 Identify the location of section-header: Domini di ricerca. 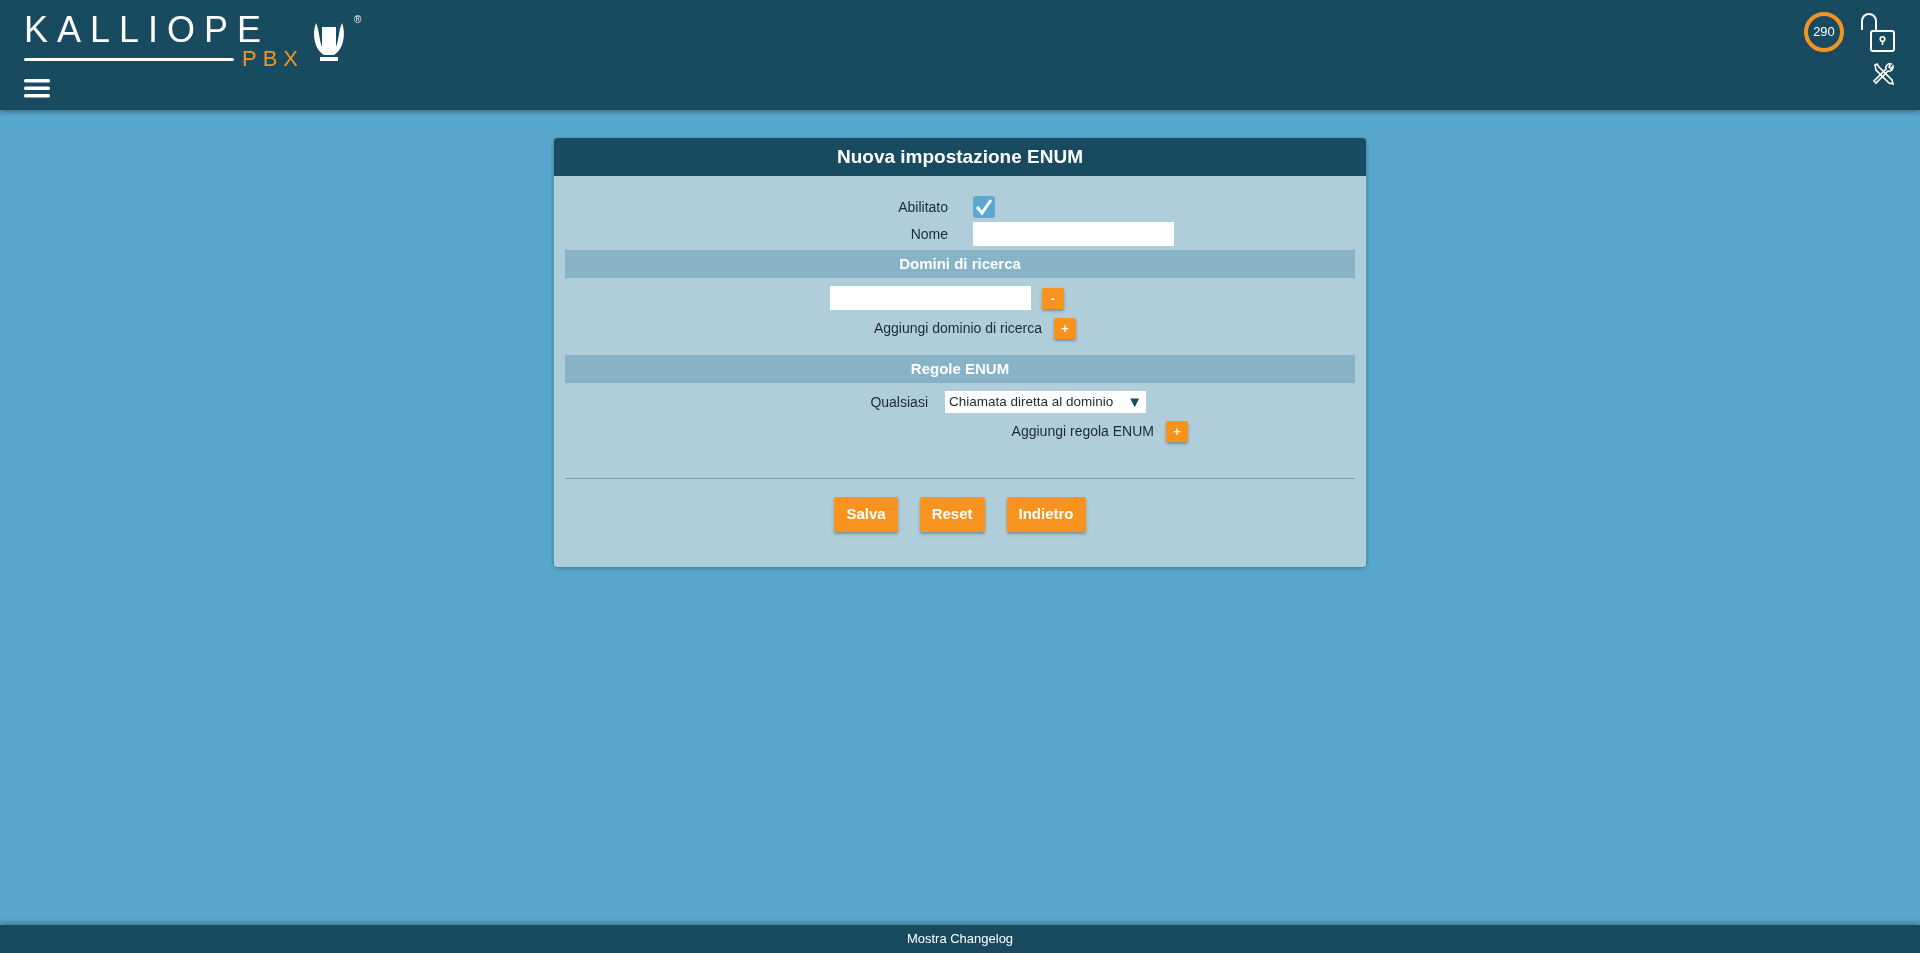
(960, 264).